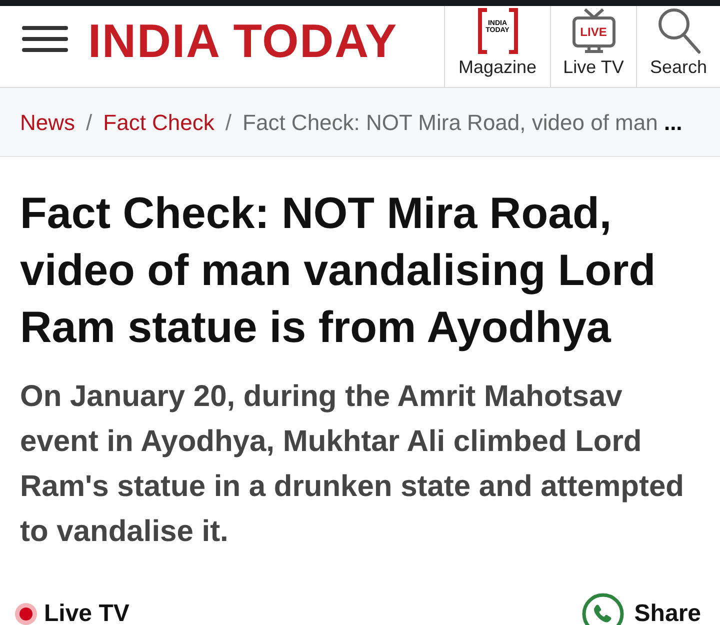 The image size is (720, 625). What do you see at coordinates (678, 31) in the screenshot?
I see `search-icon` at bounding box center [678, 31].